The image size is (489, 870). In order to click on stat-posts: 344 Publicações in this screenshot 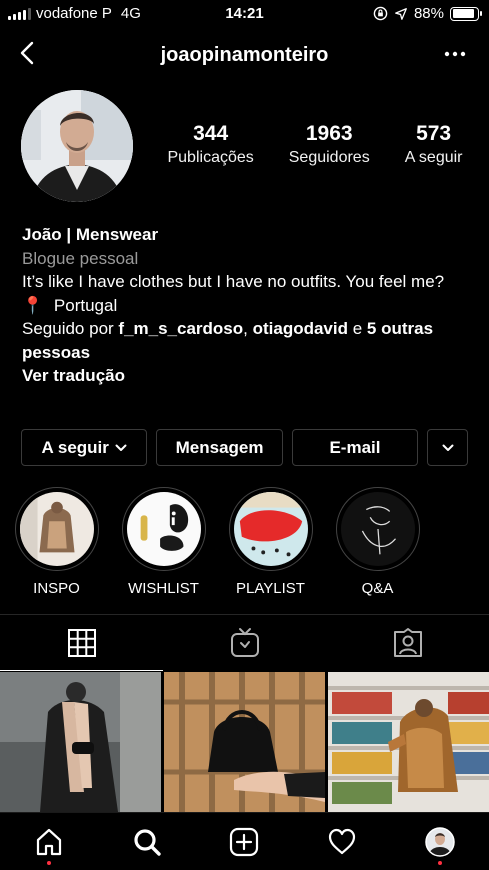, I will do `click(210, 144)`.